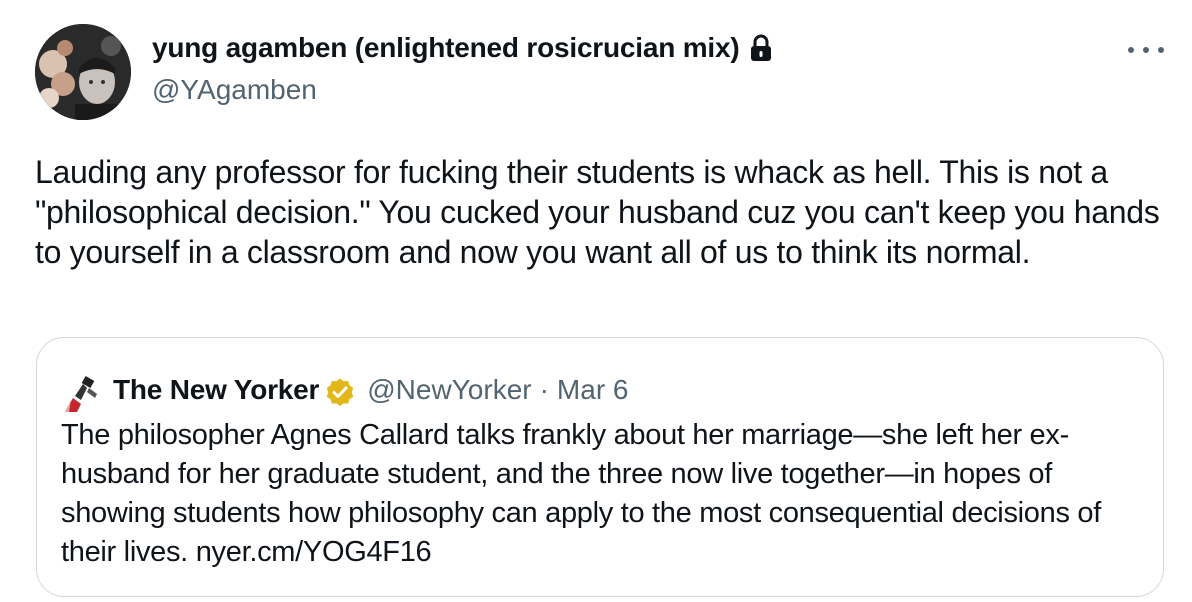 This screenshot has width=1192, height=602. I want to click on quote-header: The New Yorker @NewYorker · Mar 6, so click(345, 390).